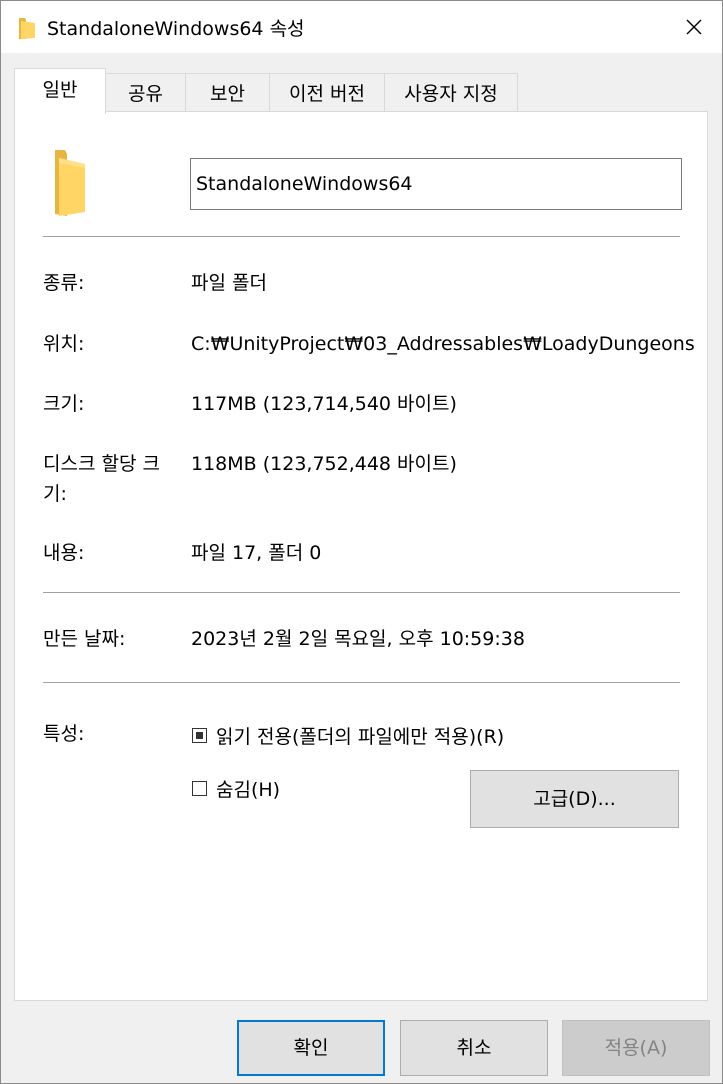 The image size is (723, 1084). I want to click on tab-sharing: 공유, so click(145, 92).